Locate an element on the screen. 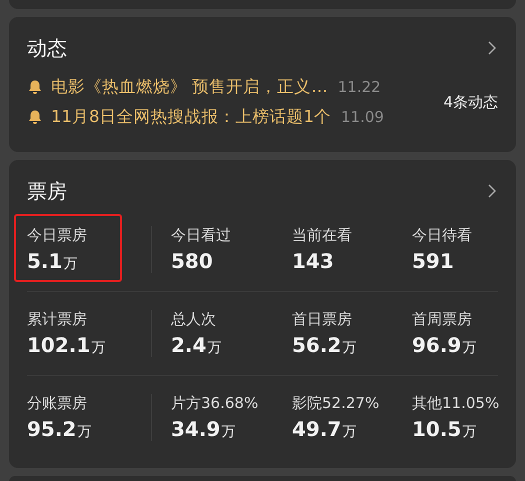 The width and height of the screenshot is (525, 481). stat-label: 今日票房 is located at coordinates (57, 235).